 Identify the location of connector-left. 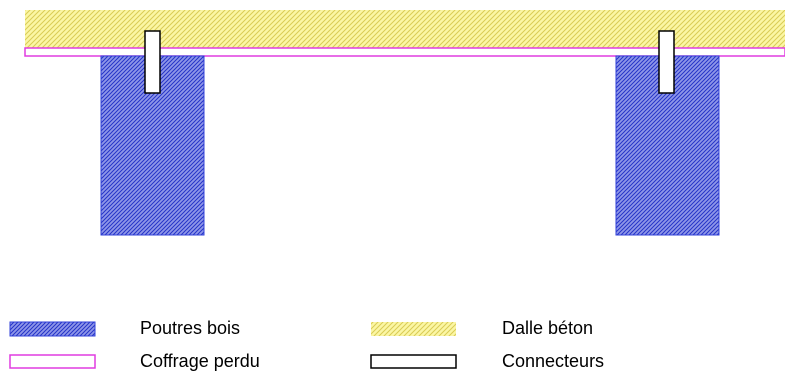
(152, 62).